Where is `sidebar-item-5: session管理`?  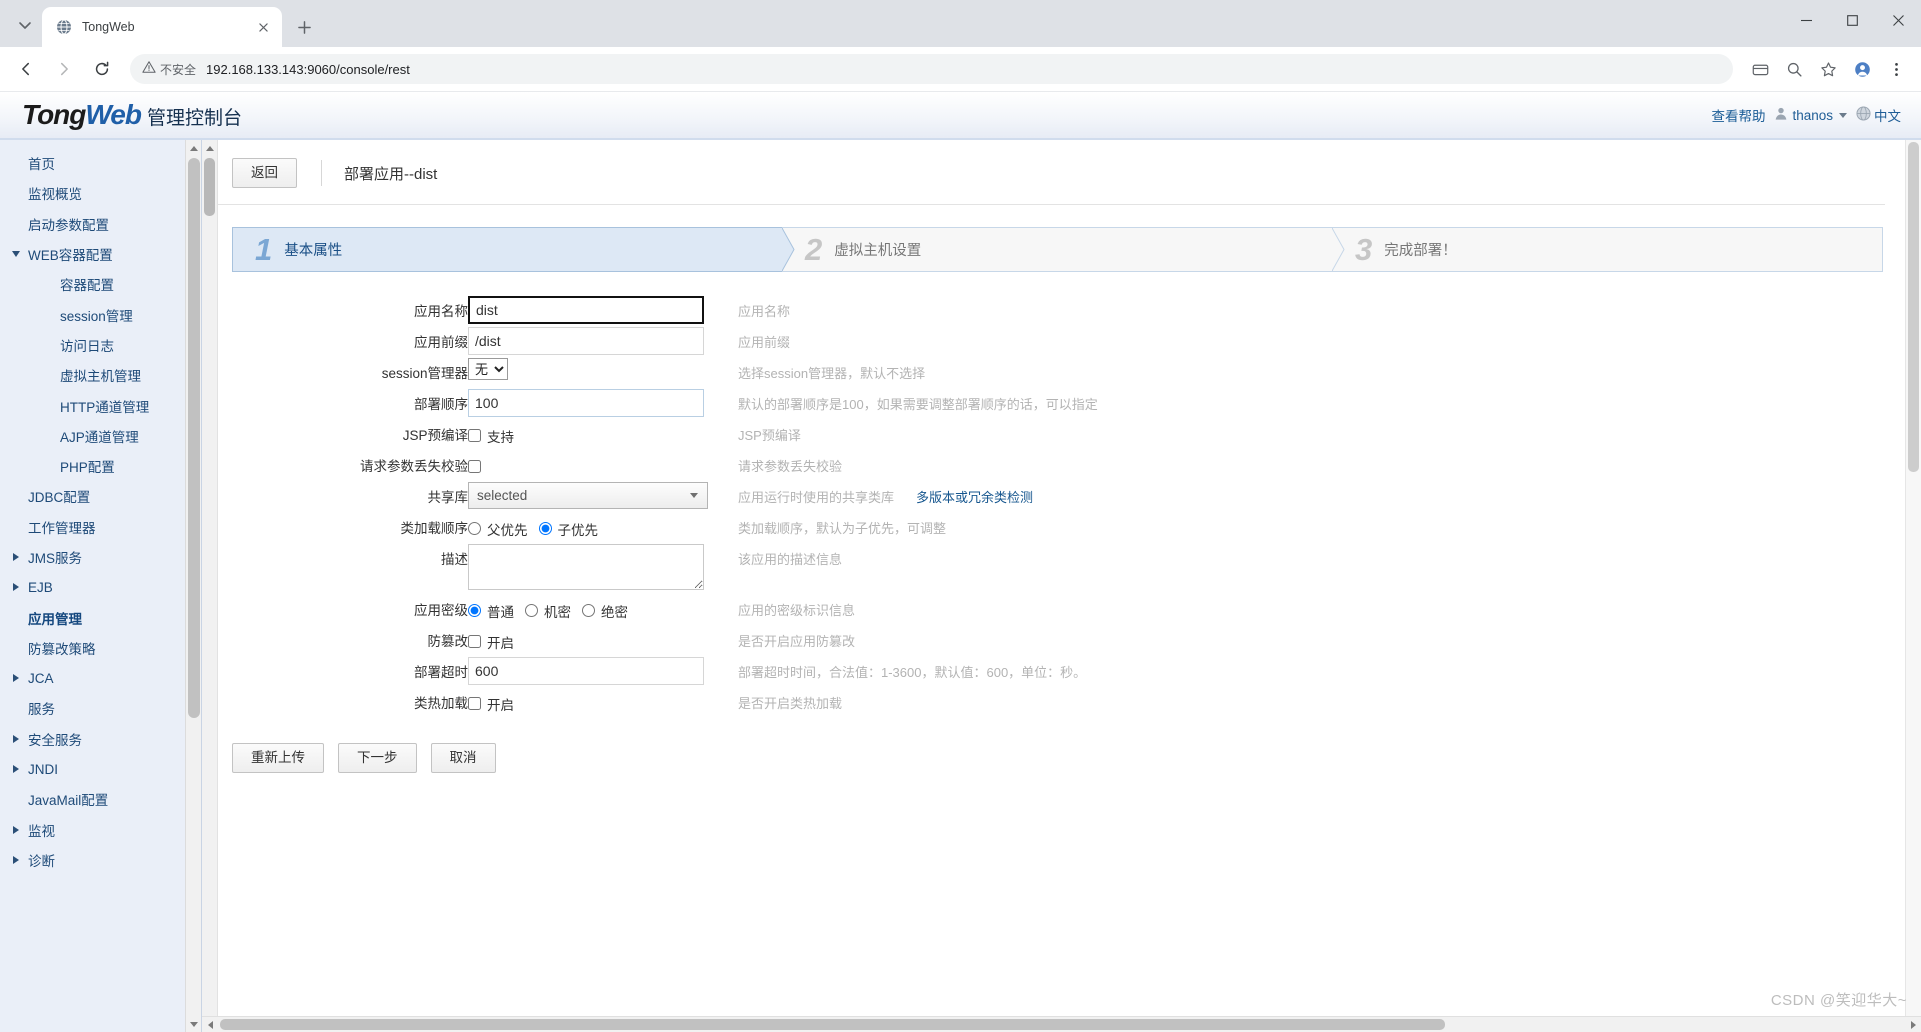
sidebar-item-5: session管理 is located at coordinates (100, 314).